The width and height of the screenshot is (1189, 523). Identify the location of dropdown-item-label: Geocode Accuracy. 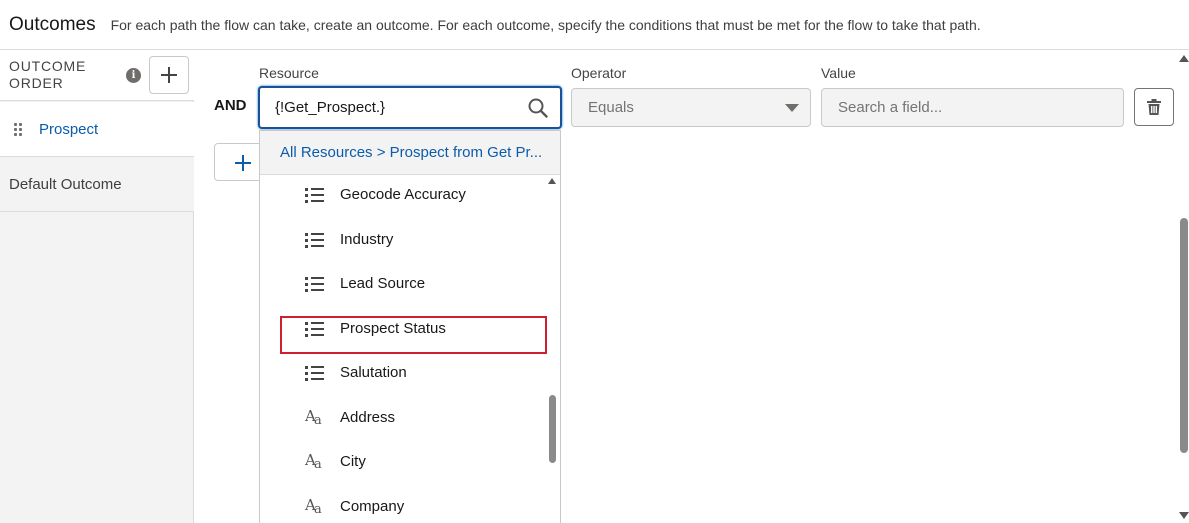
(403, 194).